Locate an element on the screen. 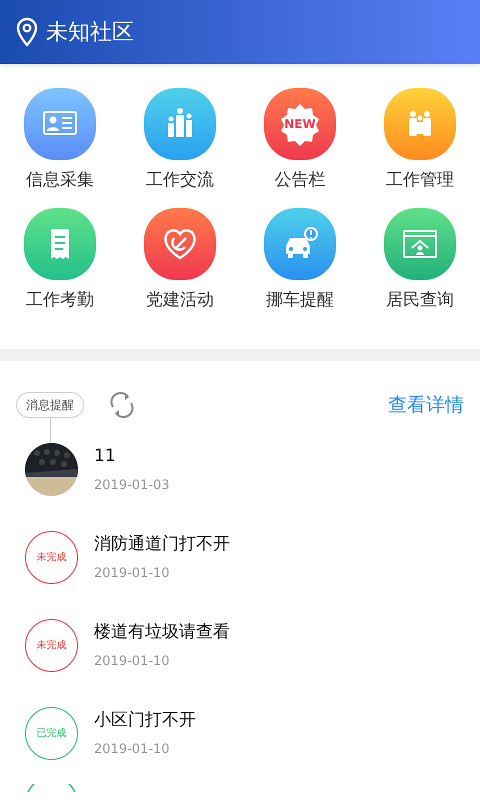  menu-label: 公告栏 is located at coordinates (300, 181).